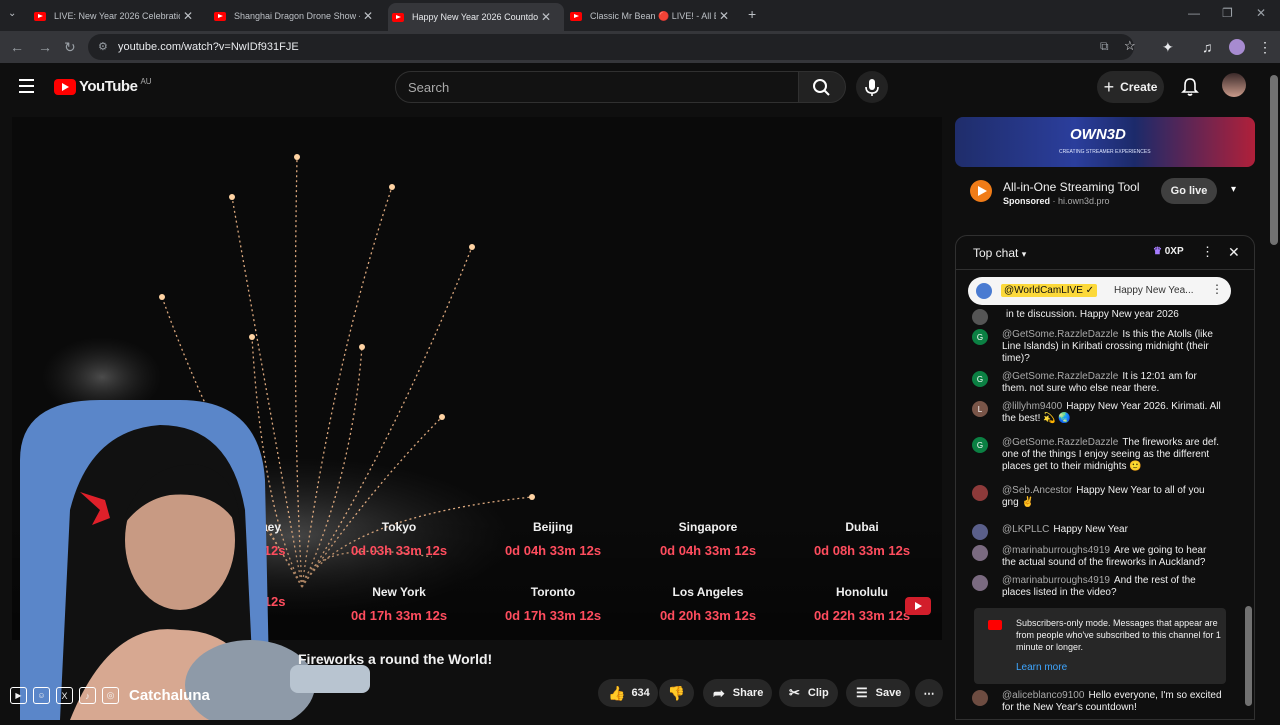 The height and width of the screenshot is (725, 1280). I want to click on scissors-icon: ✂, so click(794, 692).